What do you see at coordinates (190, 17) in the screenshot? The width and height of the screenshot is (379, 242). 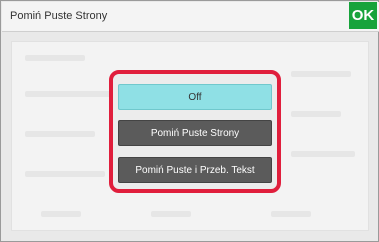 I see `title-bar: Pomiń Puste Strony` at bounding box center [190, 17].